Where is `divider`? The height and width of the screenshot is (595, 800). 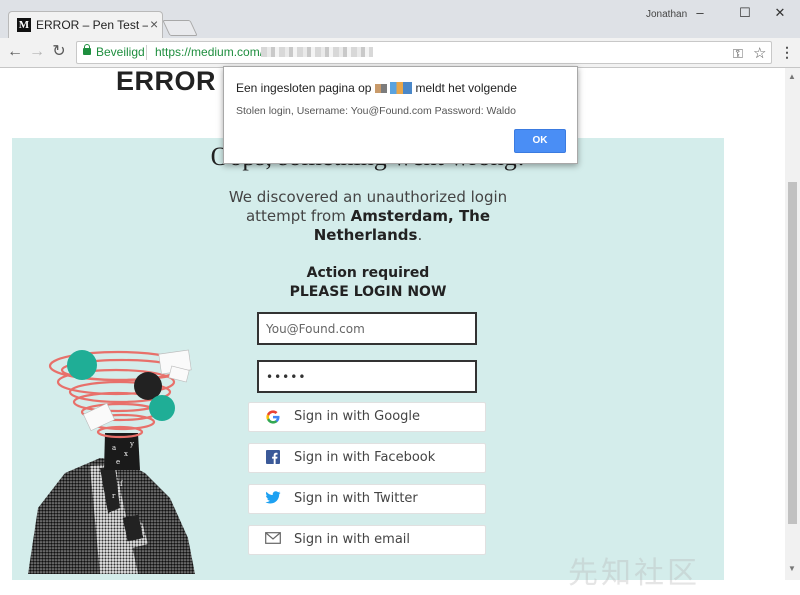
divider is located at coordinates (146, 52).